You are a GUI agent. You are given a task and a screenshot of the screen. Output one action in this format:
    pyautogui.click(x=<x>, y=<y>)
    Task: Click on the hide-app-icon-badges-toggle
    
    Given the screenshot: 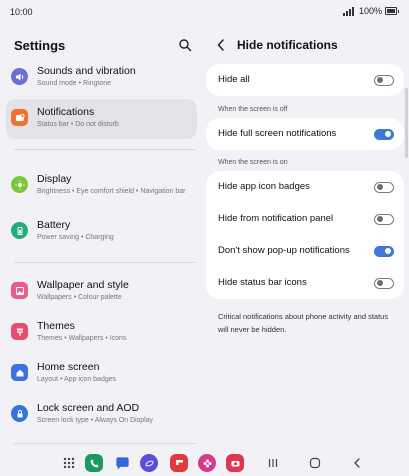 What is the action you would take?
    pyautogui.click(x=384, y=187)
    